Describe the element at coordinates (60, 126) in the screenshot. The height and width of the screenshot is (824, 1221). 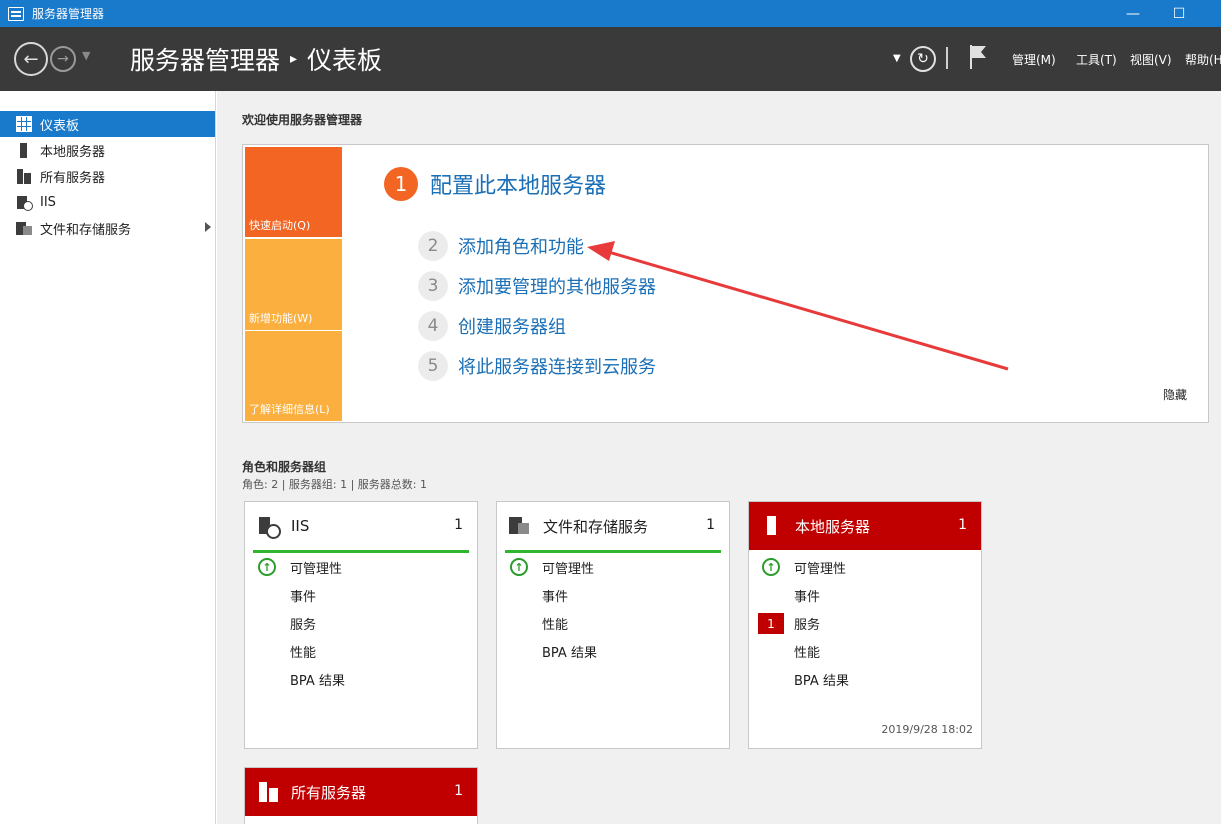
I see `sidebar-item-label: 仪表板` at that location.